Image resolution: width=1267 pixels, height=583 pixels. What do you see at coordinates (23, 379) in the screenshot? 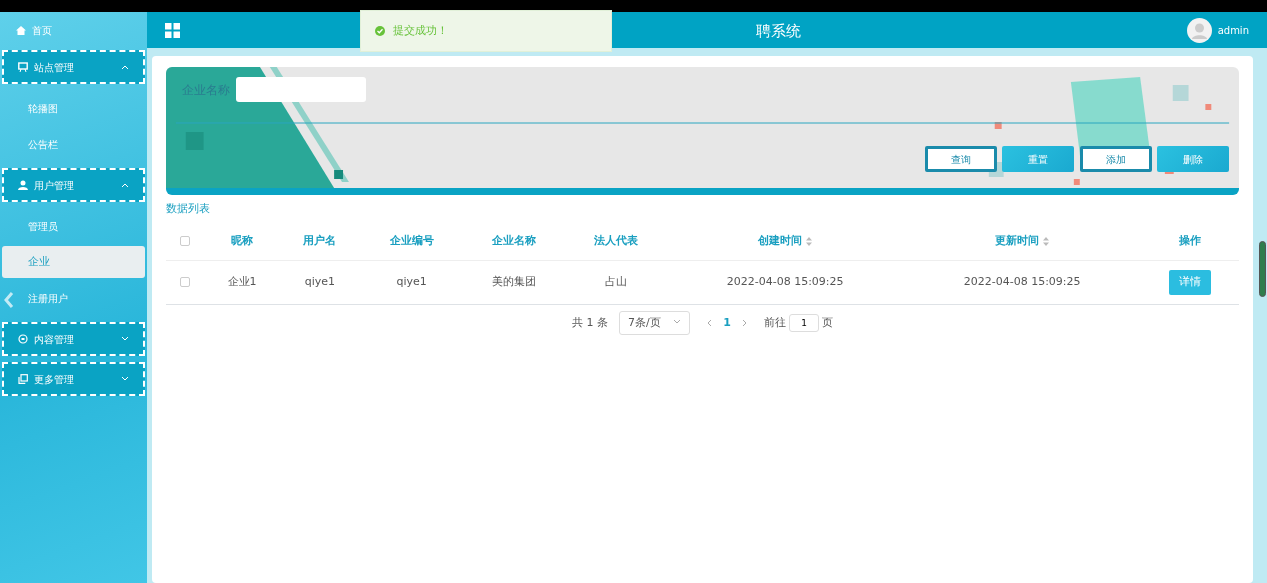
I see `copy-icon` at bounding box center [23, 379].